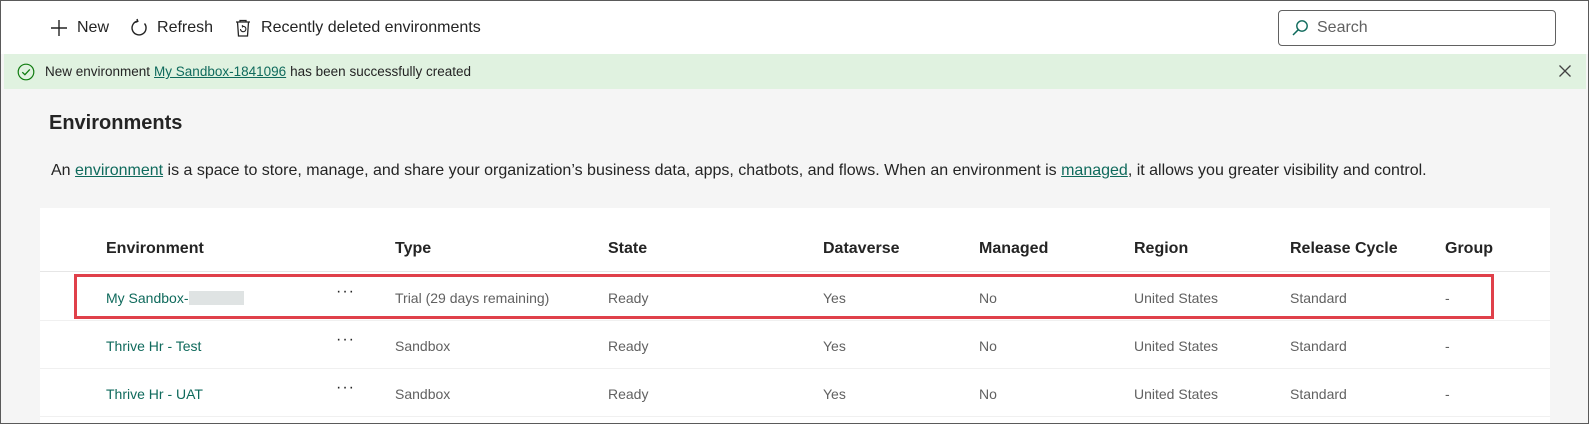 This screenshot has width=1589, height=424. Describe the element at coordinates (154, 394) in the screenshot. I see `environment-name-link: Thrive Hr - UAT` at that location.